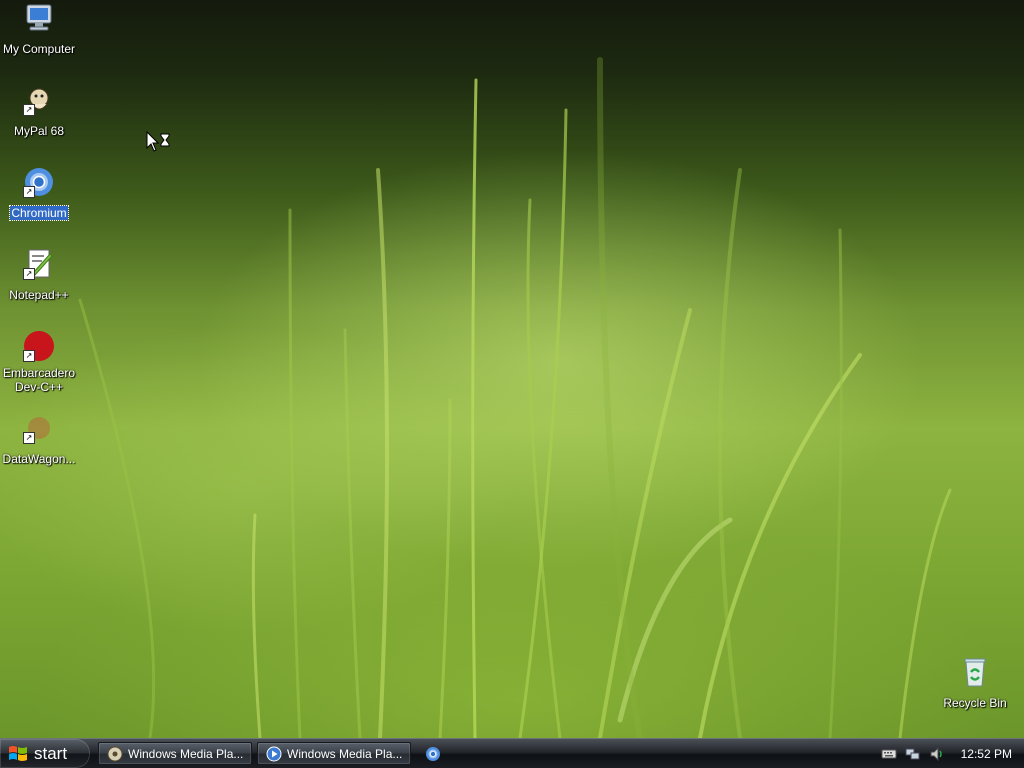  I want to click on desktop-icon-mypal: ↗ MyPal 68, so click(39, 111).